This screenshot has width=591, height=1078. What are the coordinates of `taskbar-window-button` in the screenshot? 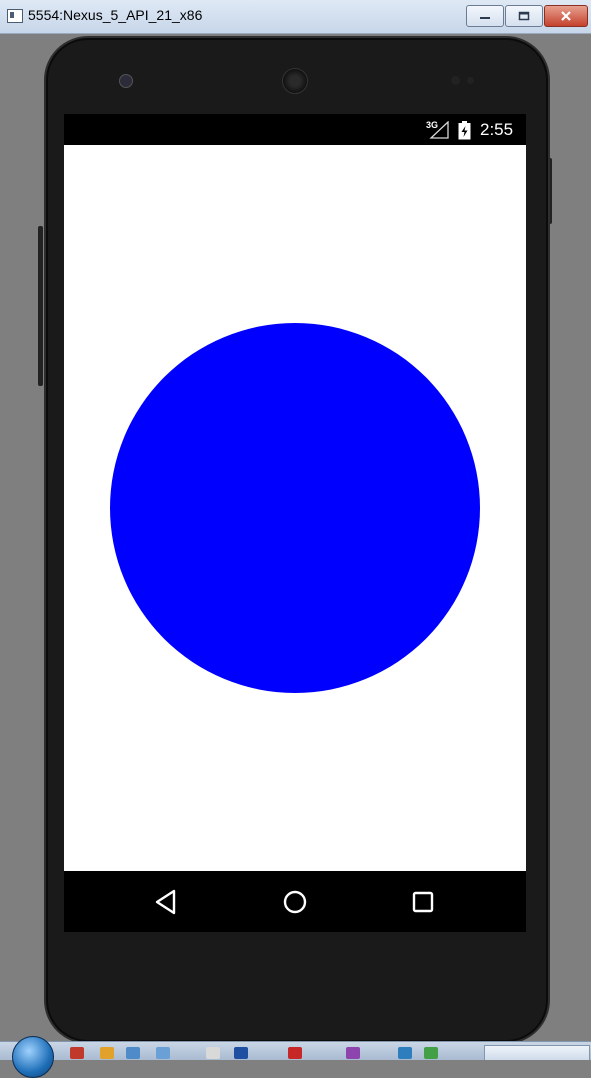 It's located at (537, 1052).